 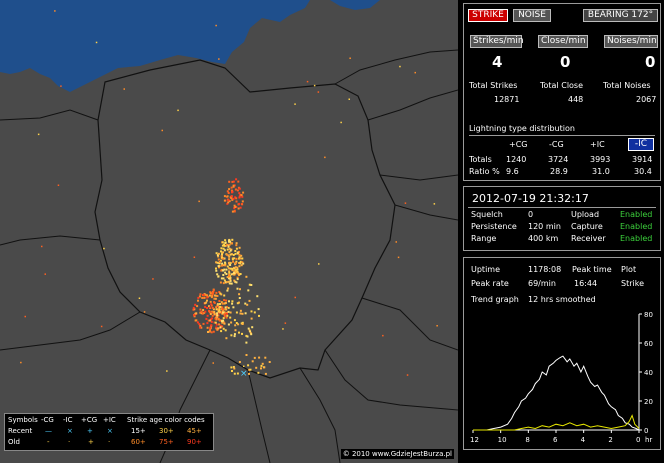 What do you see at coordinates (638, 440) in the screenshot?
I see `x-tick-label: 0` at bounding box center [638, 440].